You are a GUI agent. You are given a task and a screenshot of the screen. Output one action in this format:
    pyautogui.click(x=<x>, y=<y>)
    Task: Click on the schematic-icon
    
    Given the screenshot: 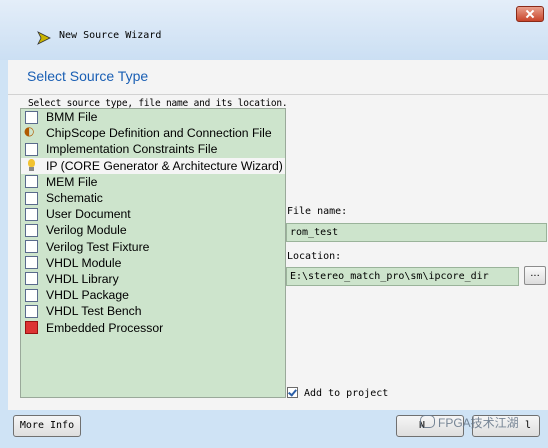 What is the action you would take?
    pyautogui.click(x=31, y=198)
    